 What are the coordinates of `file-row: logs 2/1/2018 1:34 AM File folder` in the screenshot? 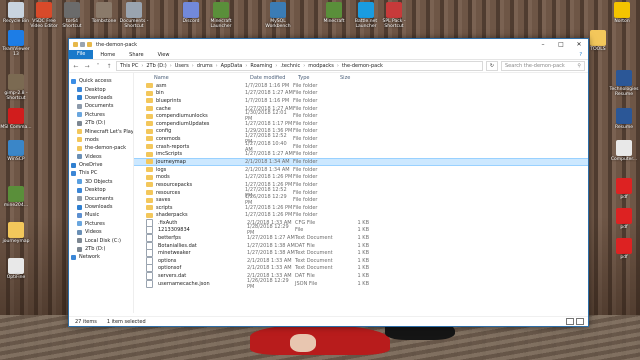 It's located at (361, 170).